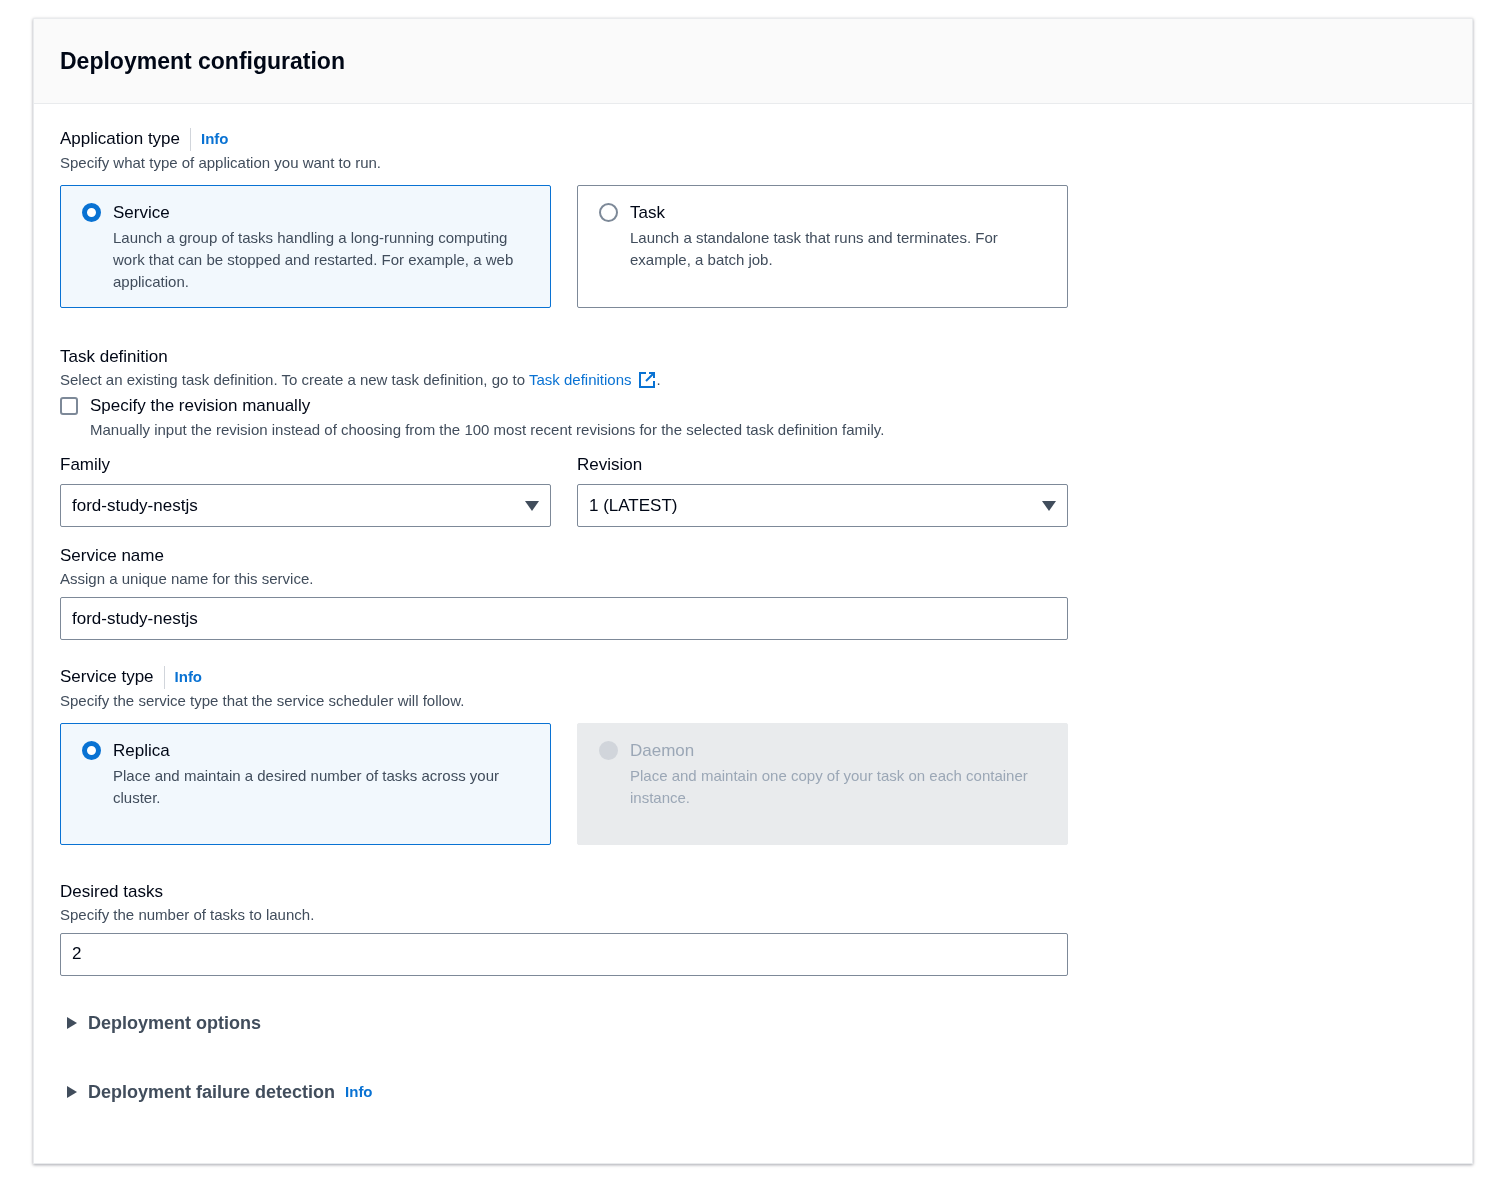 The height and width of the screenshot is (1184, 1504). Describe the element at coordinates (112, 556) in the screenshot. I see `field-label: Service name` at that location.